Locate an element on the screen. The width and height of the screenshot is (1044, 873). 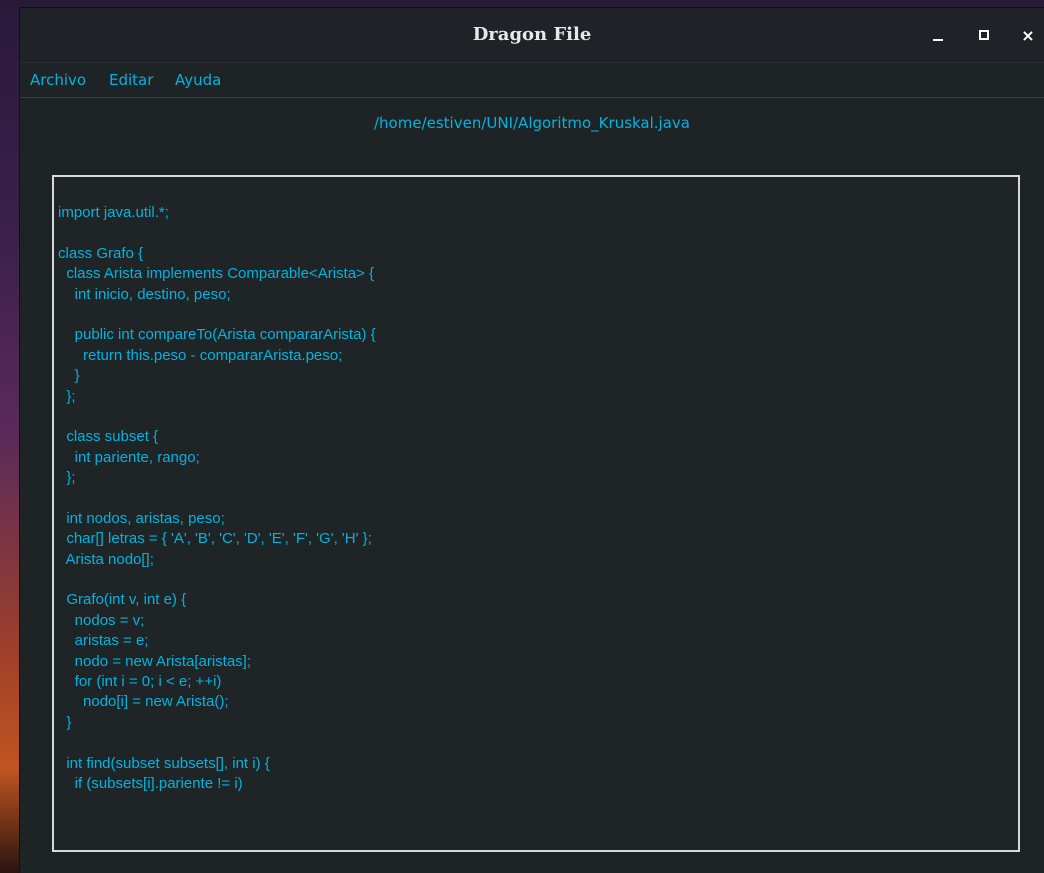
code-line: nodo[i] = new Arista(); is located at coordinates (143, 702).